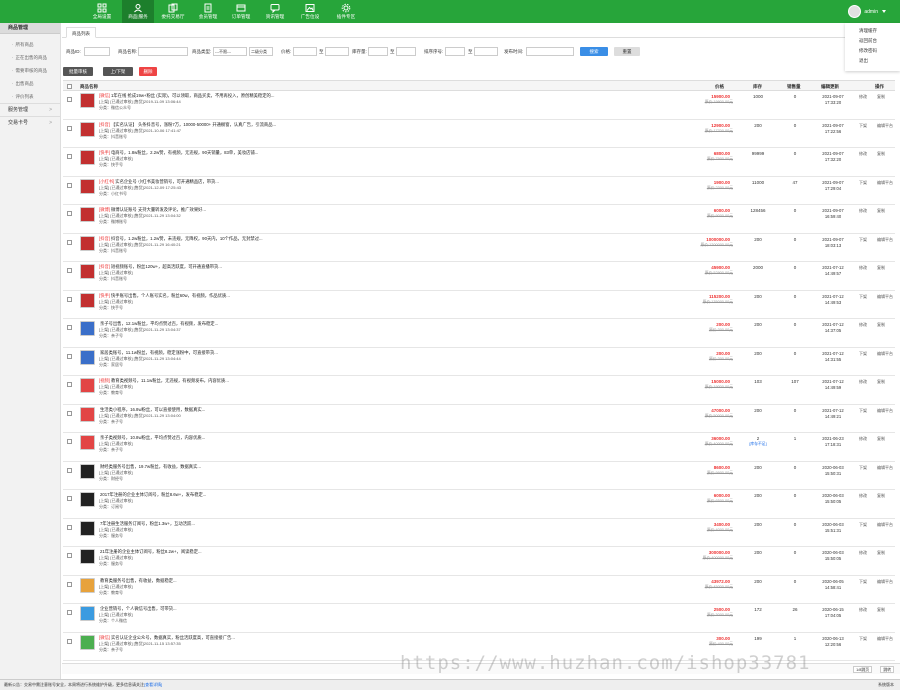  What do you see at coordinates (261, 51) in the screenshot?
I see `category-select: 二级分类` at bounding box center [261, 51].